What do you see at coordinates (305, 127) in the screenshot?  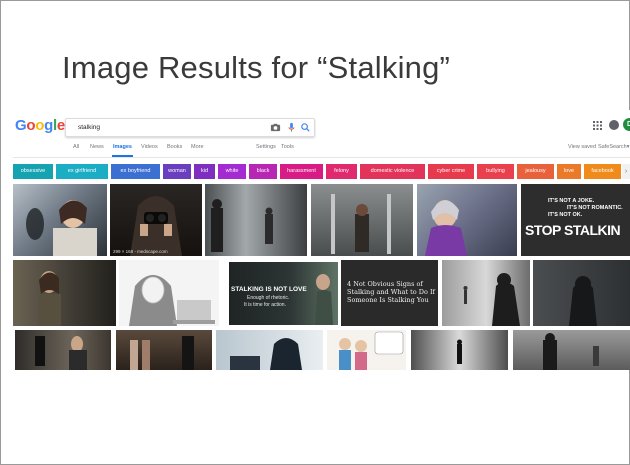 I see `search-icon` at bounding box center [305, 127].